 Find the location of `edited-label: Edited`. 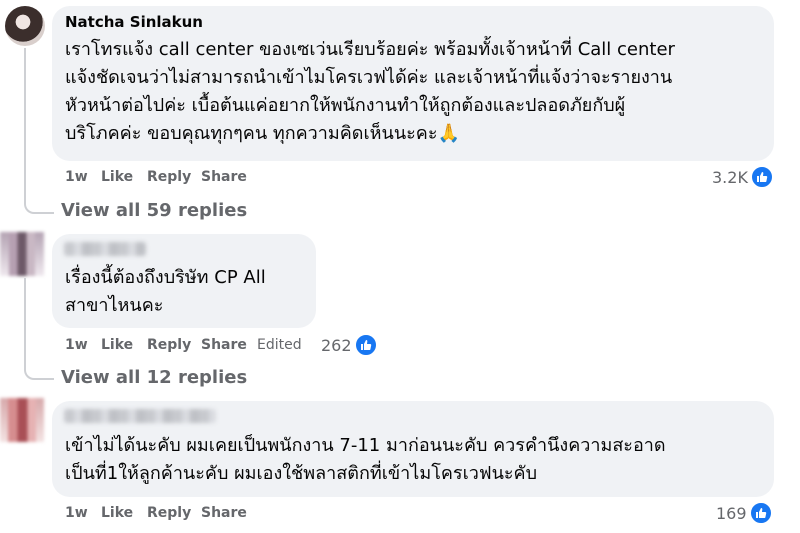

edited-label: Edited is located at coordinates (279, 345).